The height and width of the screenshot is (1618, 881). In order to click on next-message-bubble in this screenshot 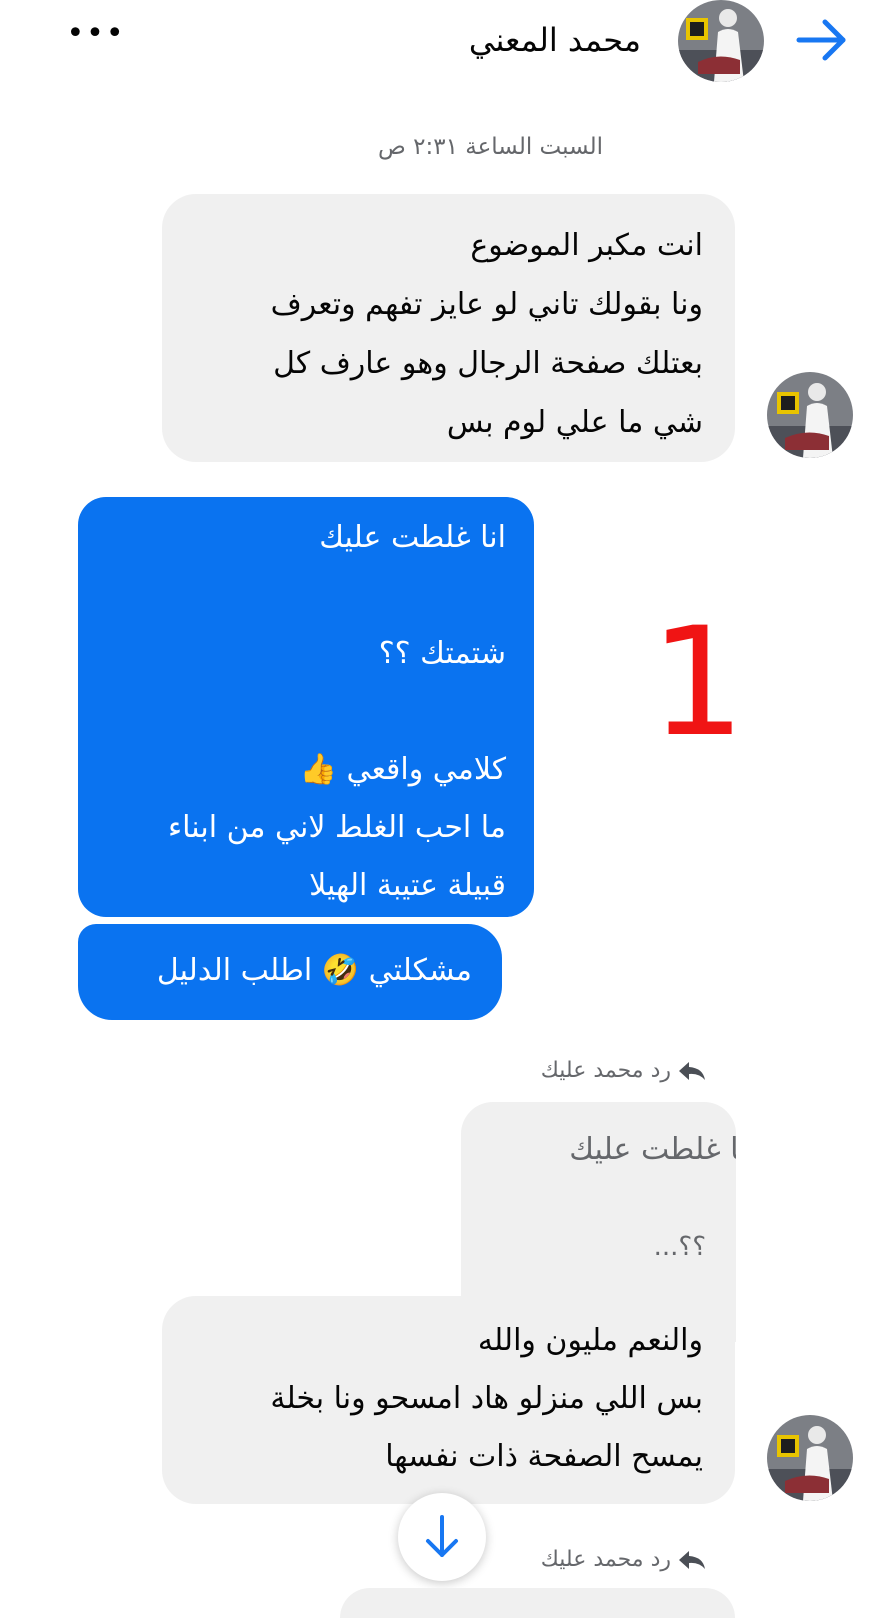, I will do `click(537, 1603)`.